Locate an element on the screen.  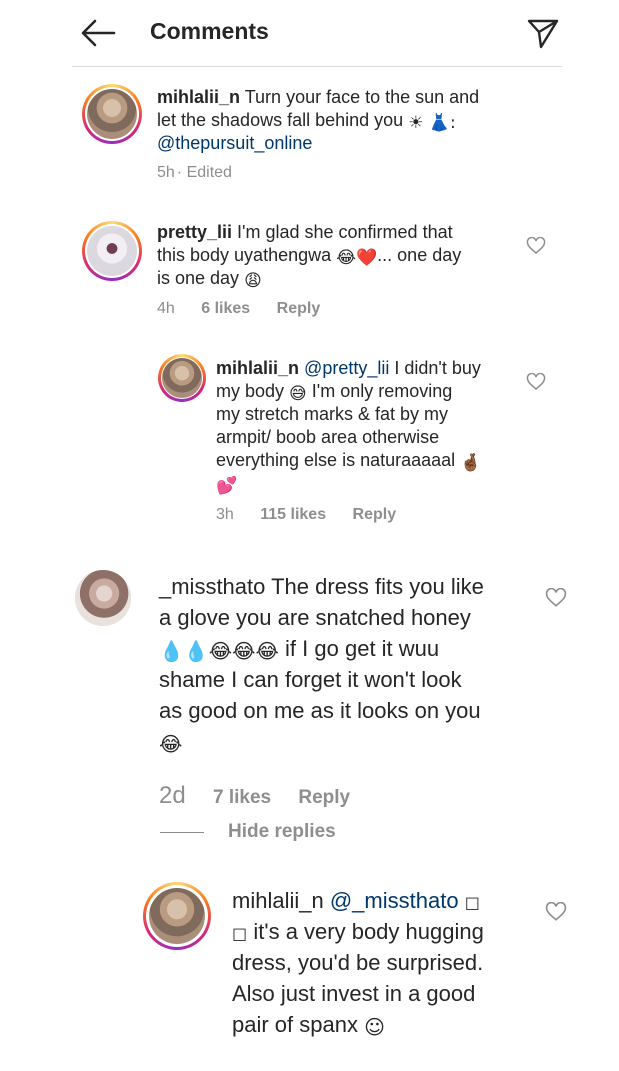
comment-meta: 5h · Edited is located at coordinates (205, 173).